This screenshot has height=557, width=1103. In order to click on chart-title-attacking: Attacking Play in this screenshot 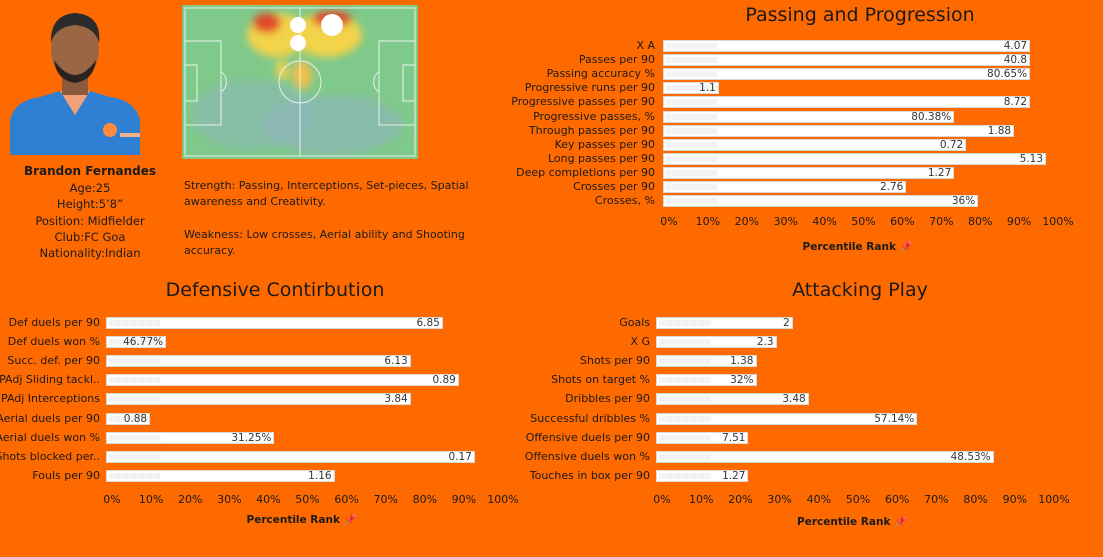, I will do `click(860, 290)`.